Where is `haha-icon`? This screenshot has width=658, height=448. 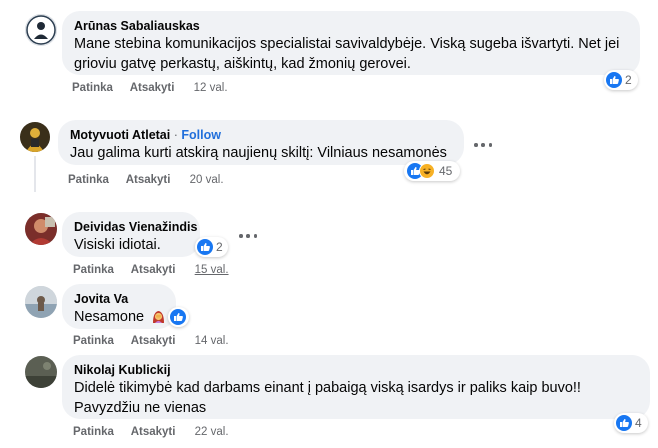 haha-icon is located at coordinates (427, 171).